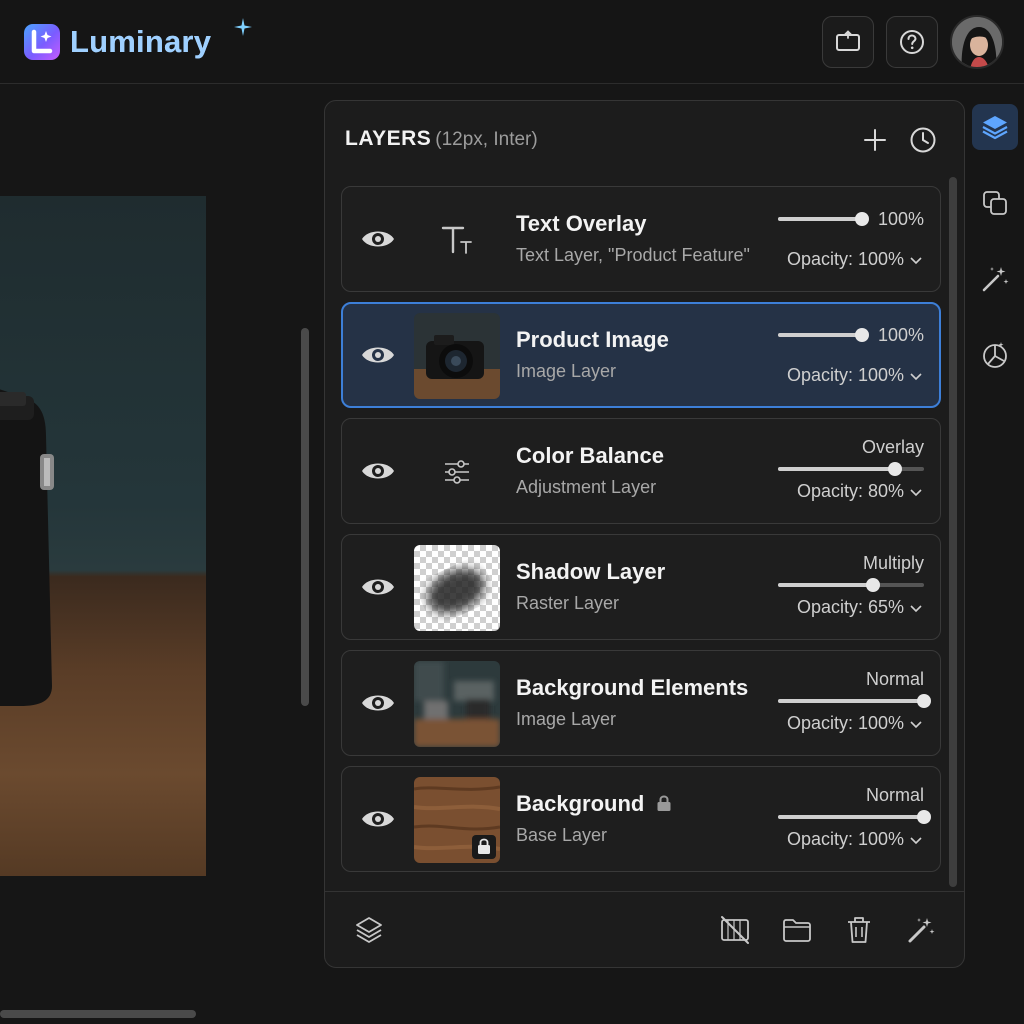 The width and height of the screenshot is (1024, 1024). I want to click on app-name: Luminary, so click(141, 41).